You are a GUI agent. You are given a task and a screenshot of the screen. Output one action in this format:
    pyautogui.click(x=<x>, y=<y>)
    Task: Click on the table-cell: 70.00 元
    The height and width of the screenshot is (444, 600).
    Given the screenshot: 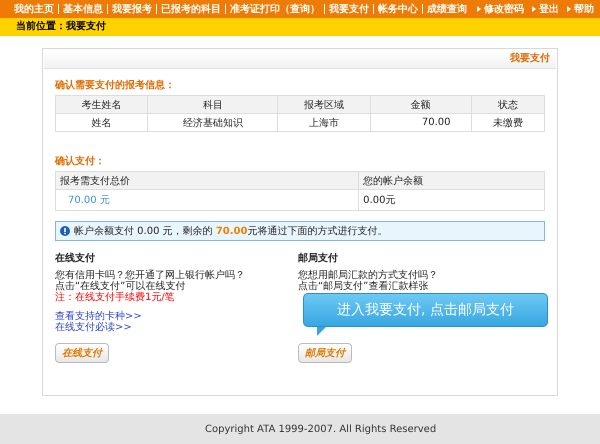 What is the action you would take?
    pyautogui.click(x=207, y=200)
    